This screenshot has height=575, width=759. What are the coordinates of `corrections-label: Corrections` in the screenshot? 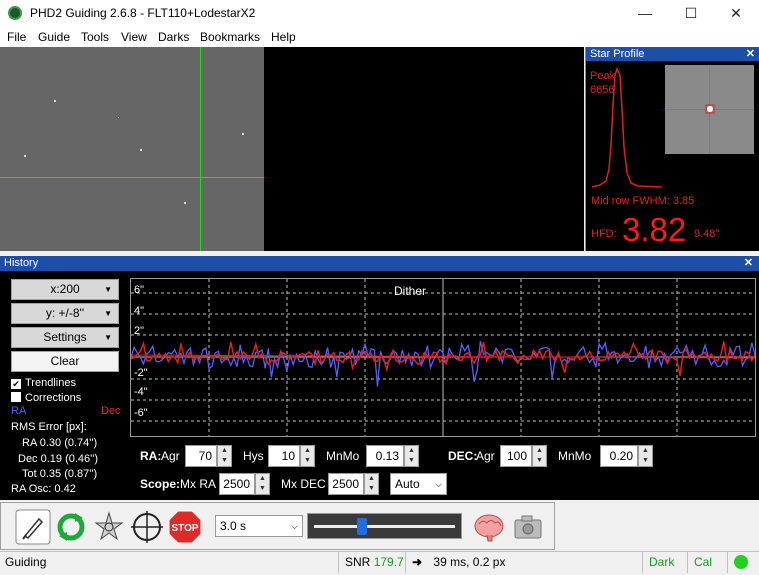 It's located at (53, 398).